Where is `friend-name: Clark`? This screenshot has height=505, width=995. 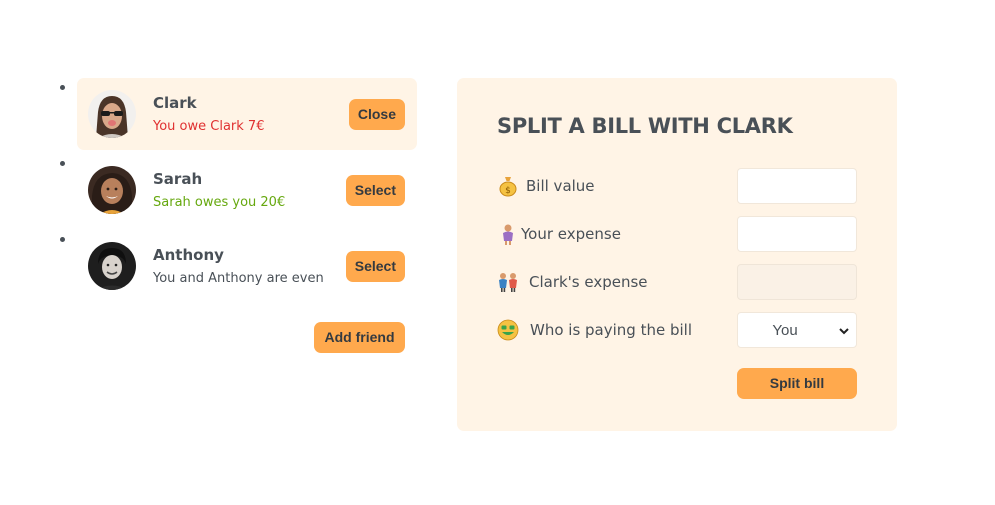 friend-name: Clark is located at coordinates (175, 103).